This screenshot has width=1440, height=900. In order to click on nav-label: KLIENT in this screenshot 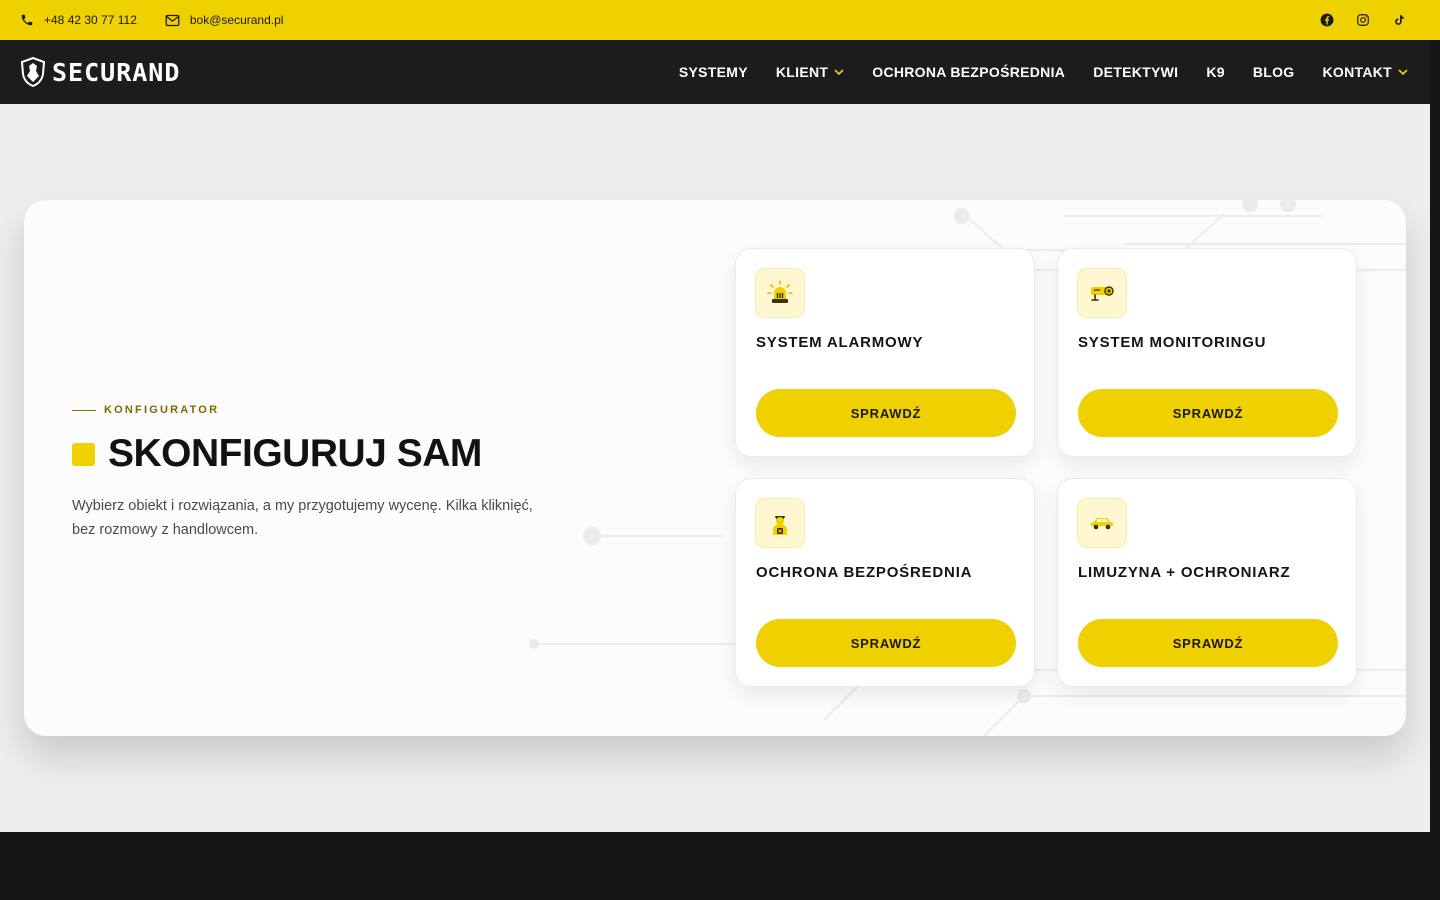, I will do `click(802, 72)`.